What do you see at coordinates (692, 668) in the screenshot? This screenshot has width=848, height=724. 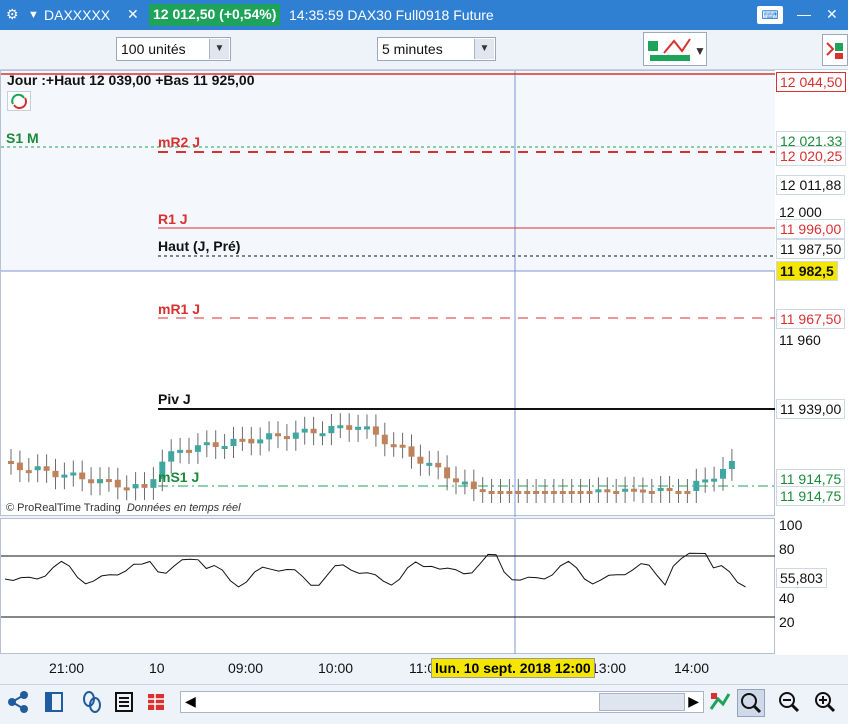 I see `x-tick-label: 14:00` at bounding box center [692, 668].